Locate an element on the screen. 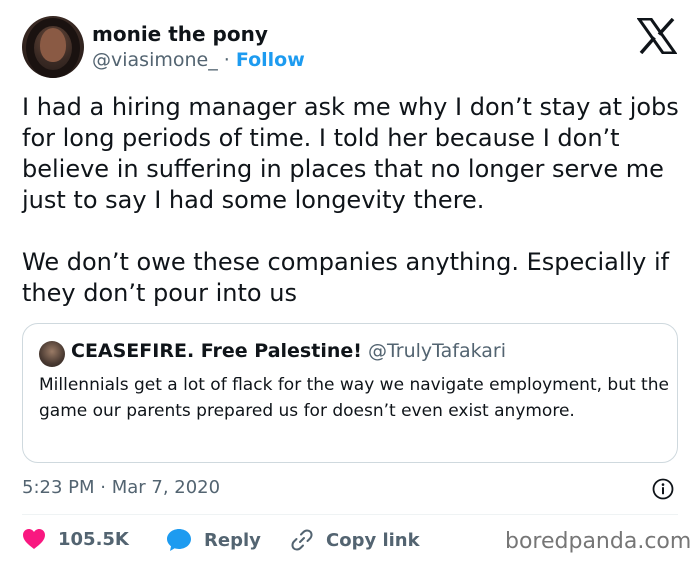 The width and height of the screenshot is (700, 566). quoted-author-avatar is located at coordinates (52, 354).